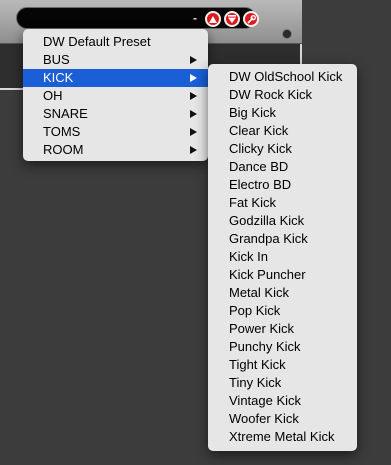  Describe the element at coordinates (287, 34) in the screenshot. I see `panel-knob` at that location.